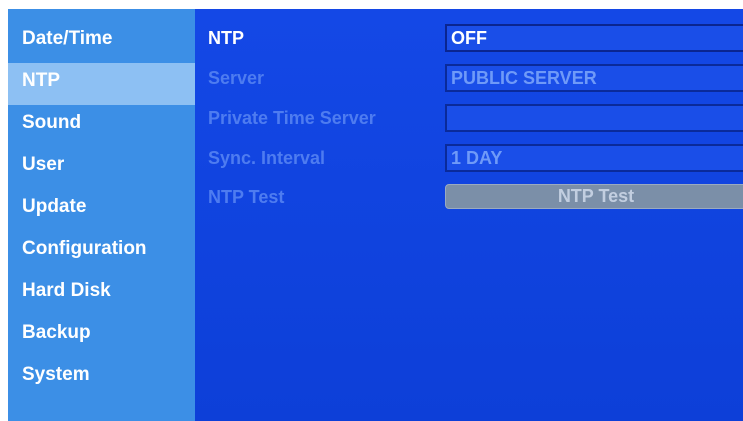  Describe the element at coordinates (292, 118) in the screenshot. I see `private-server-label: Private Time Server` at that location.